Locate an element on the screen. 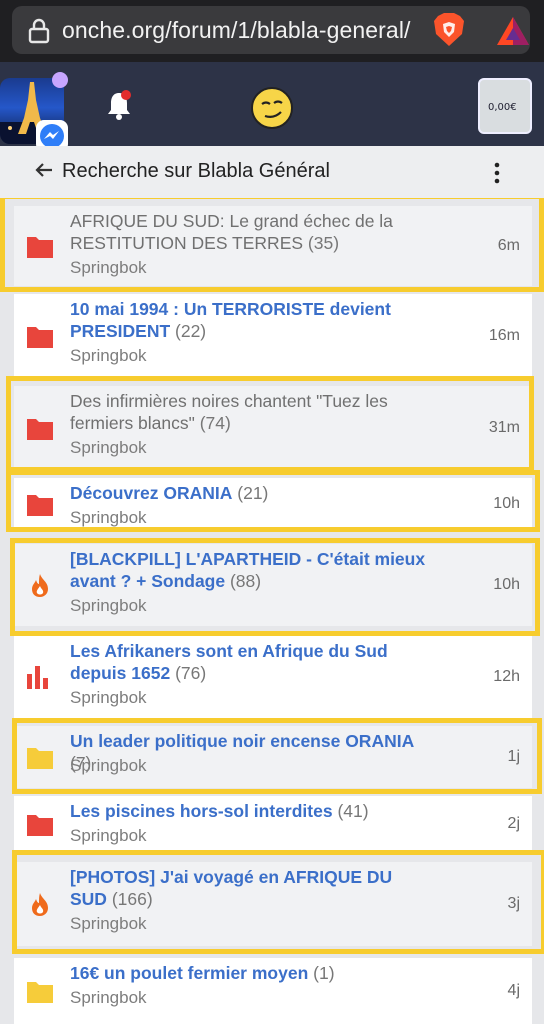  topic-row: Découvrez ORANIA (21) Springbok 10h is located at coordinates (273, 504).